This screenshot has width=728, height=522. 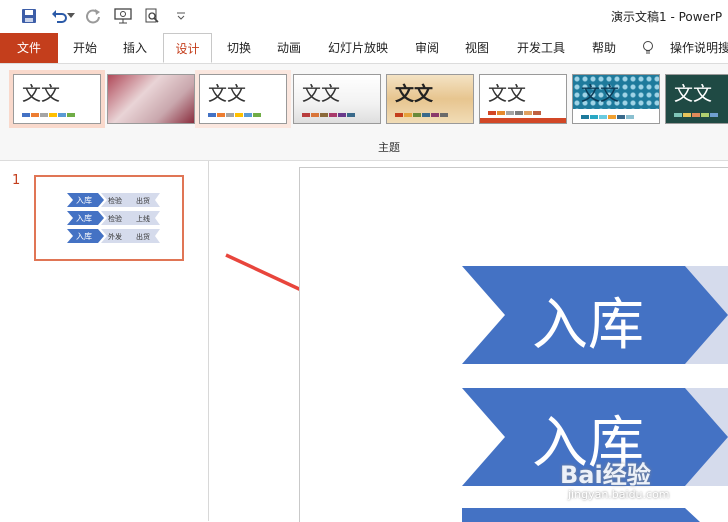 I want to click on quick-access-toolbar: 演示文稿1 - PowerP, so click(x=364, y=16).